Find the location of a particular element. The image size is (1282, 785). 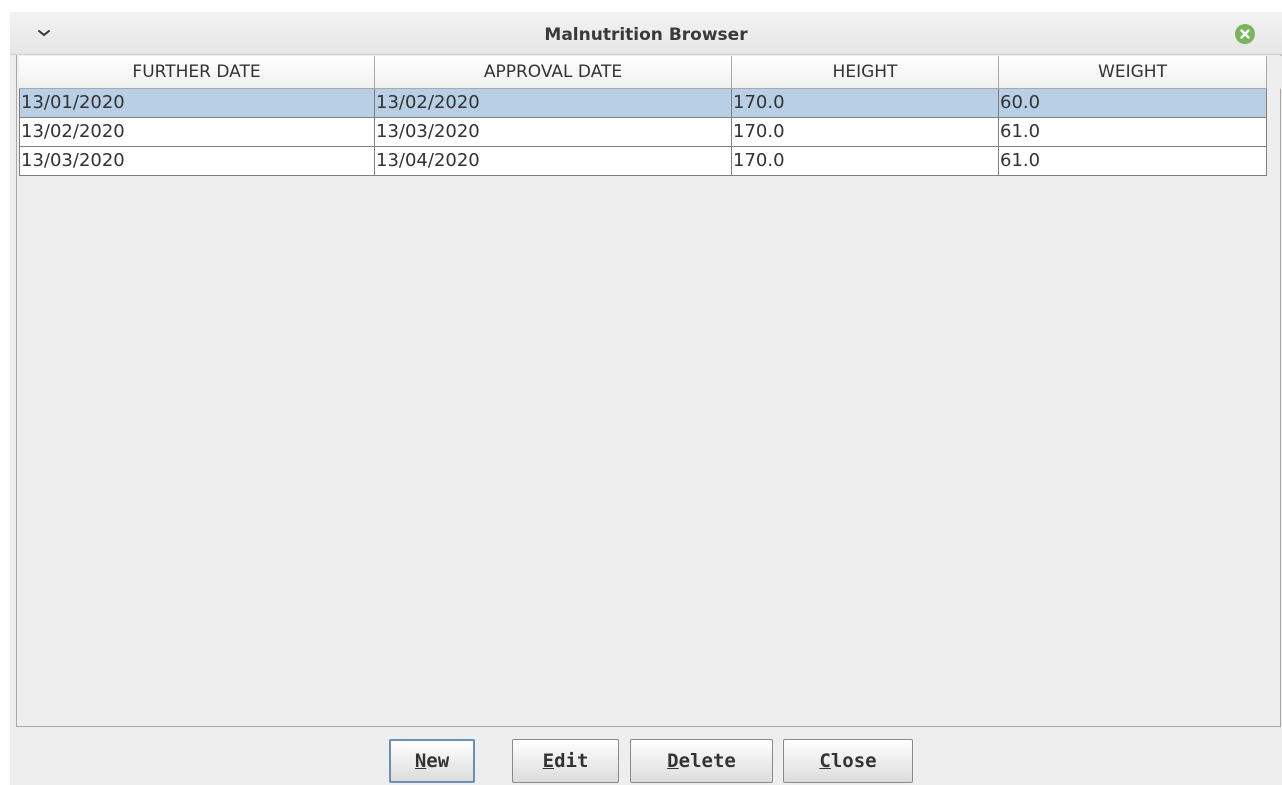

column-header-further-date: FURTHER DATE is located at coordinates (197, 72).